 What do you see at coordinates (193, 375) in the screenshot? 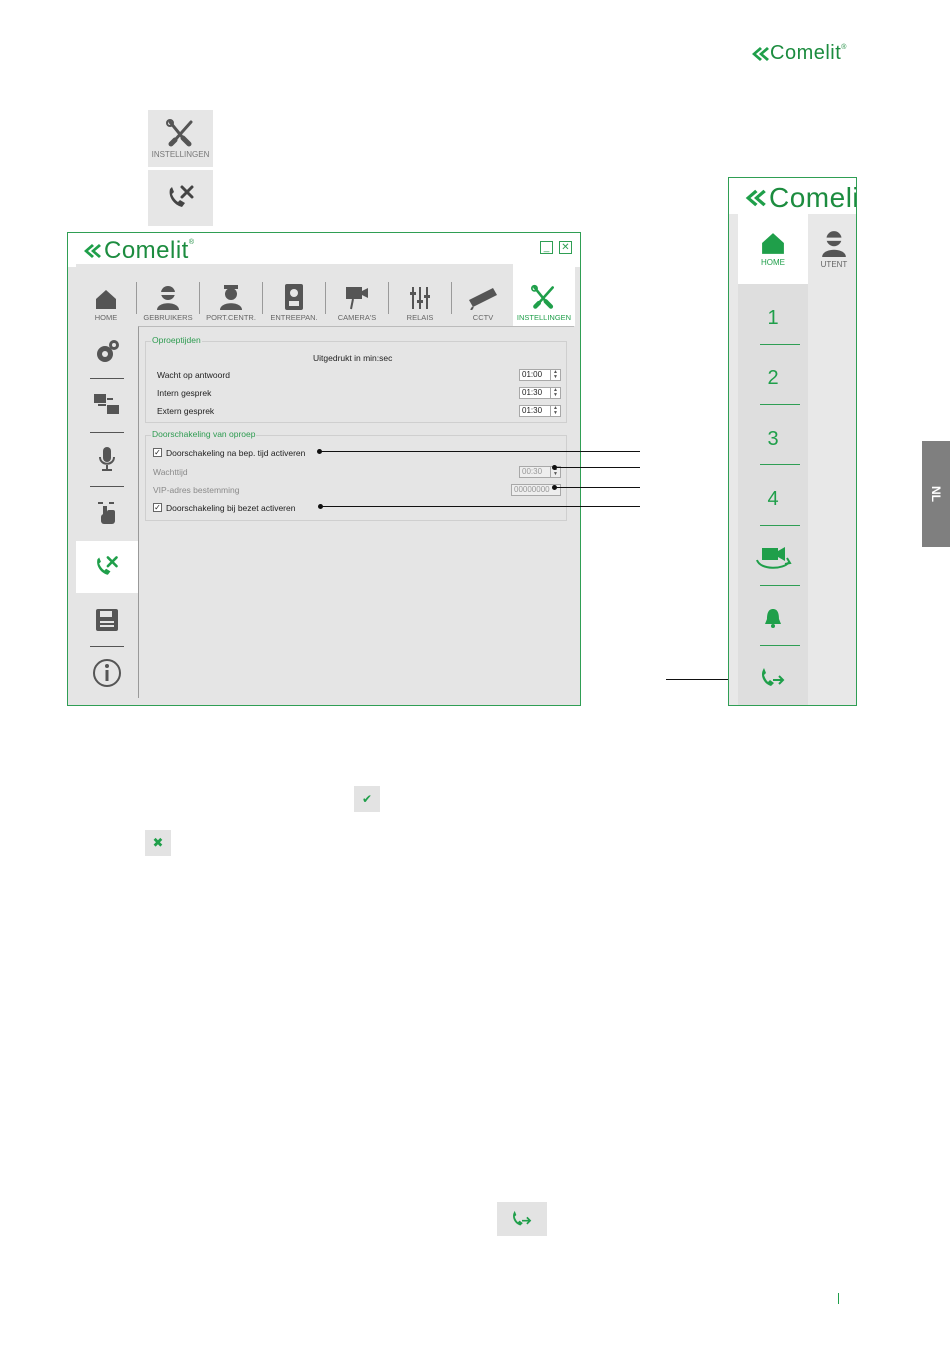
I see `wait-answer-label: Wacht op antwoord` at bounding box center [193, 375].